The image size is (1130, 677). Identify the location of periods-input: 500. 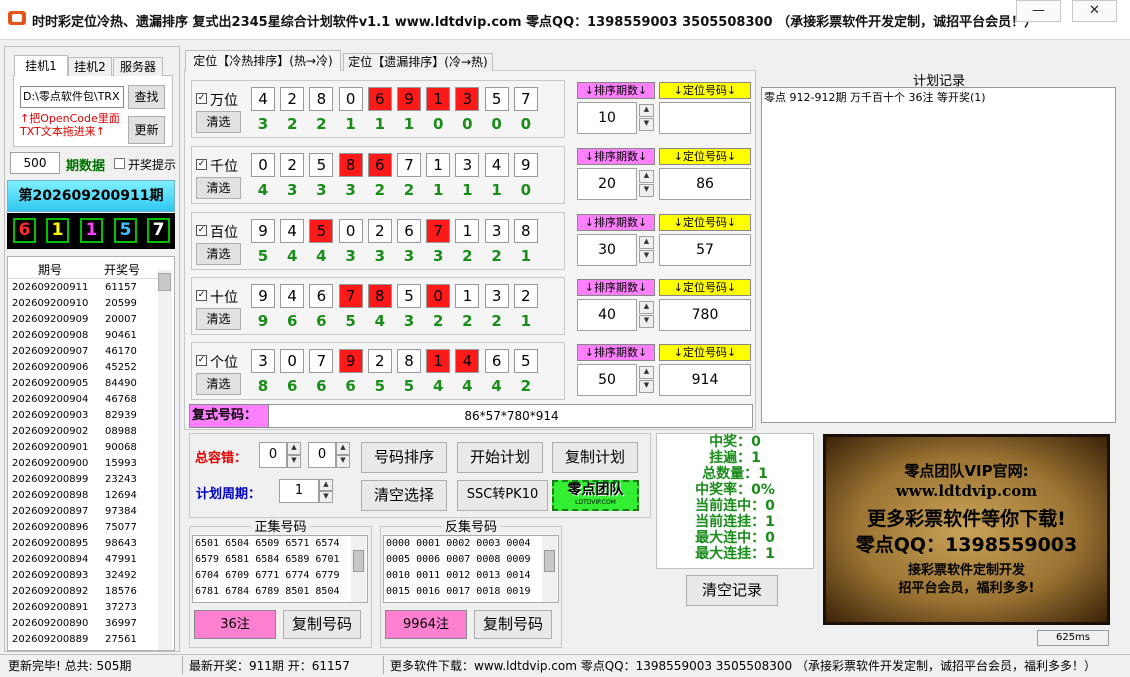
(35, 163).